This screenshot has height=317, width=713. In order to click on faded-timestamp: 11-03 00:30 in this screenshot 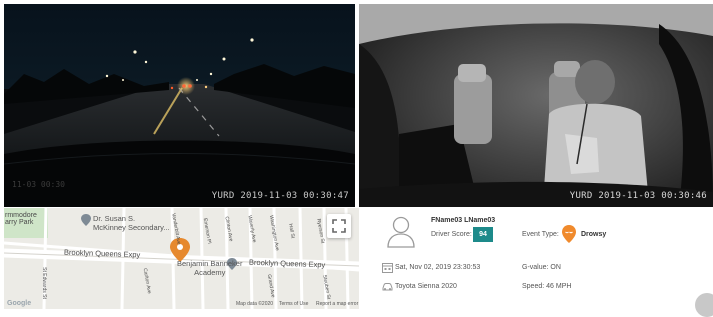, I will do `click(38, 184)`.